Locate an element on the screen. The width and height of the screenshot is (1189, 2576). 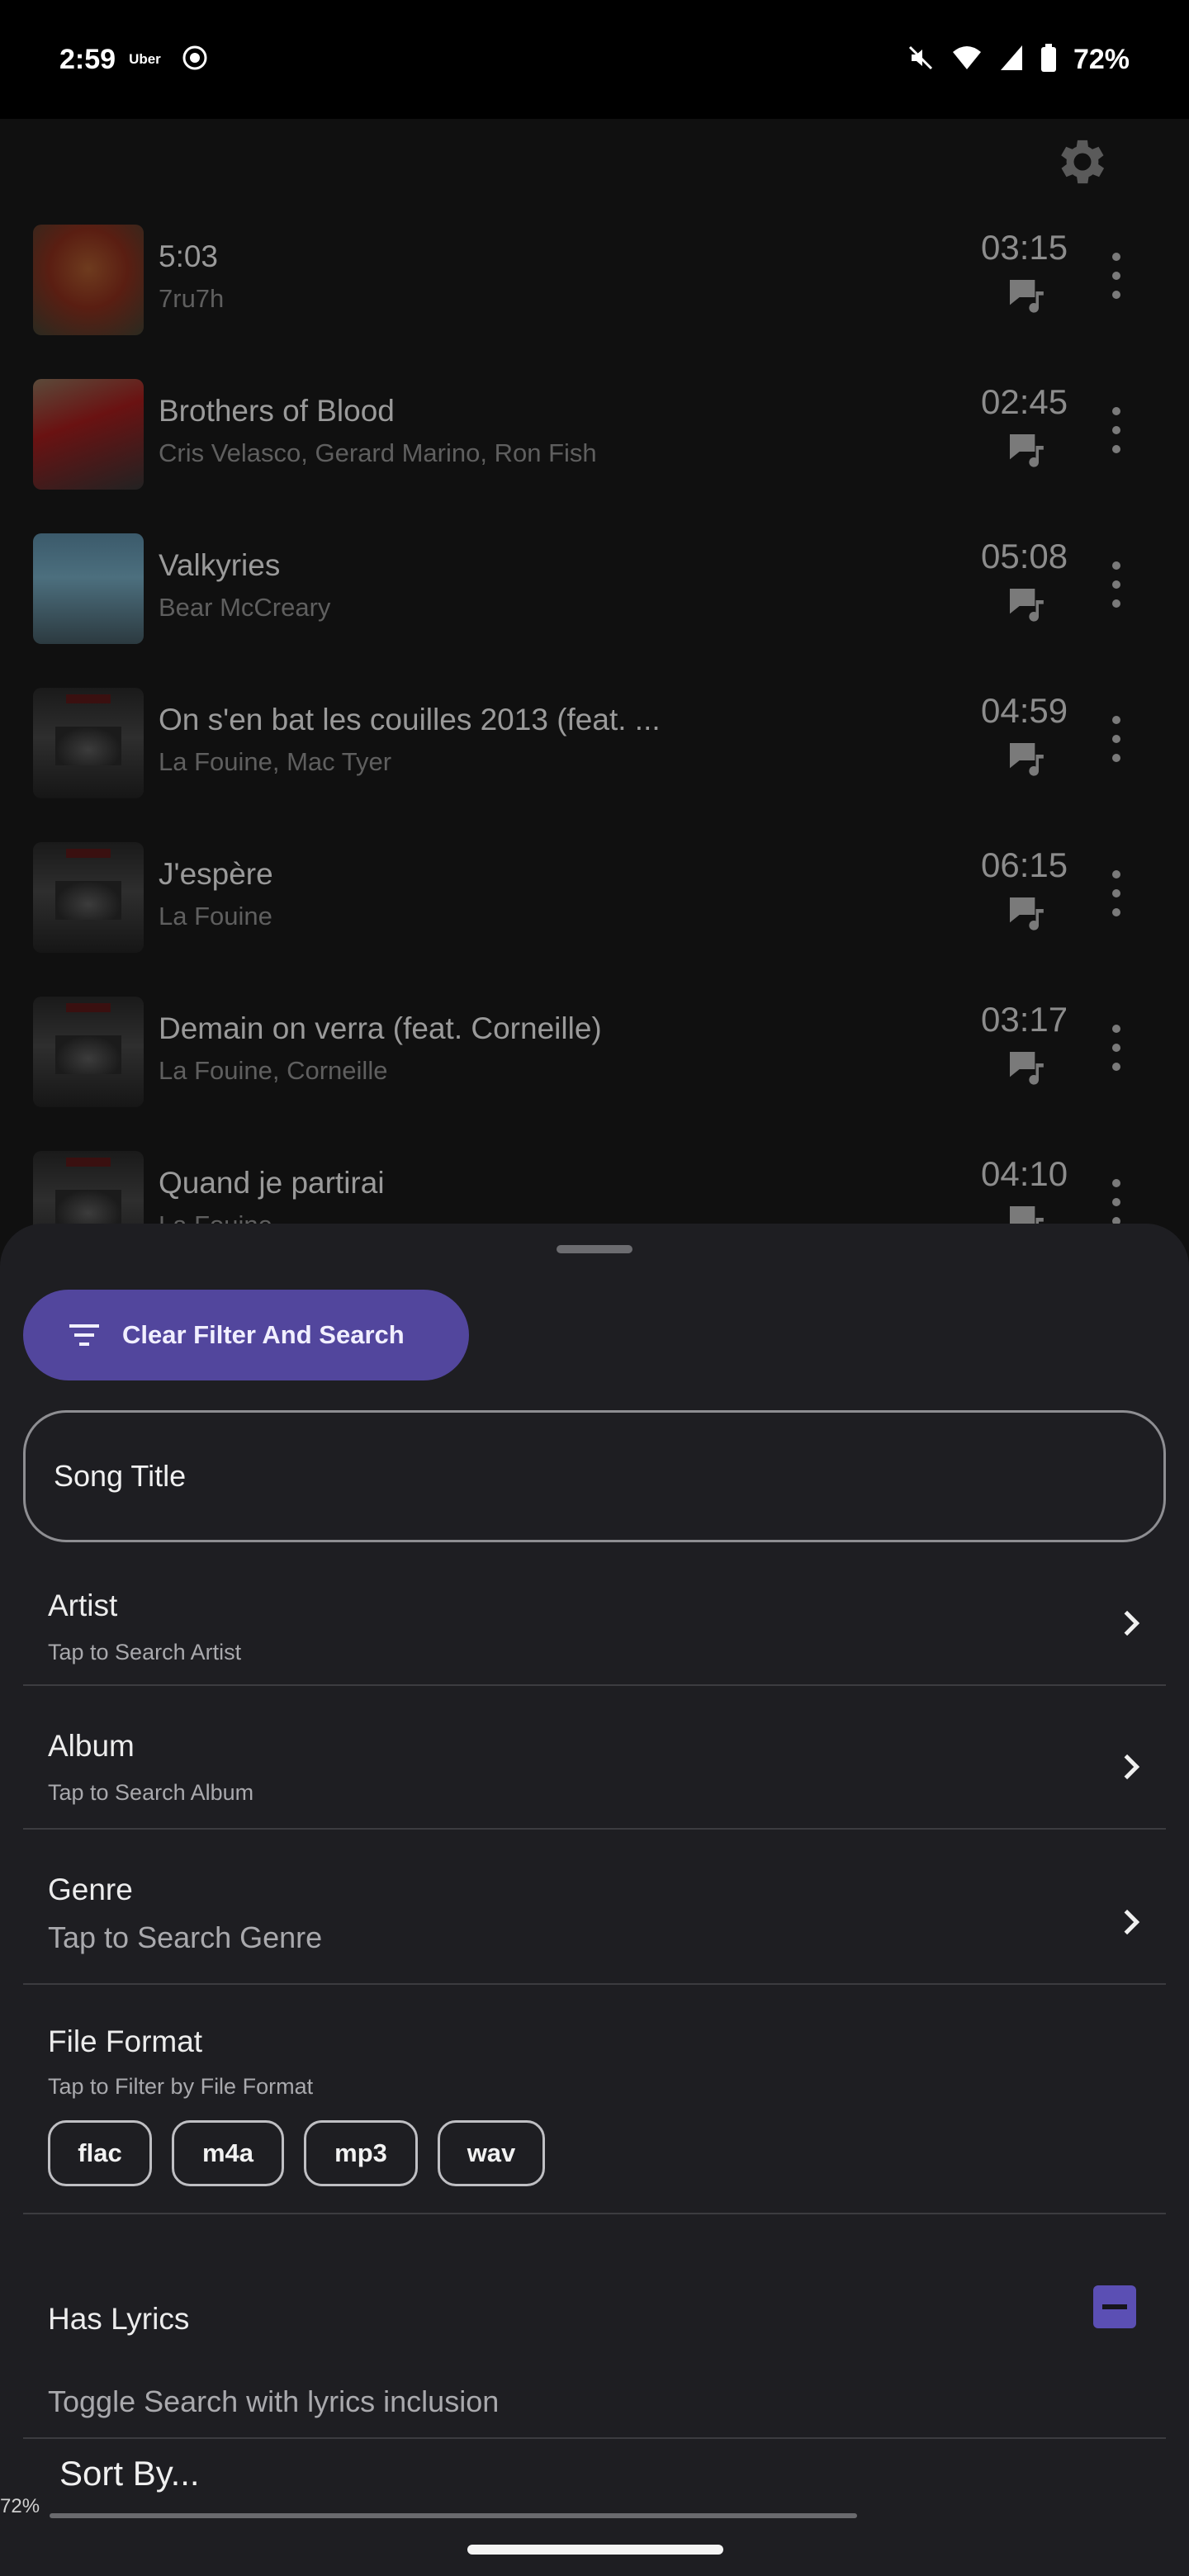
song-title-field: Song Title is located at coordinates (594, 1476).